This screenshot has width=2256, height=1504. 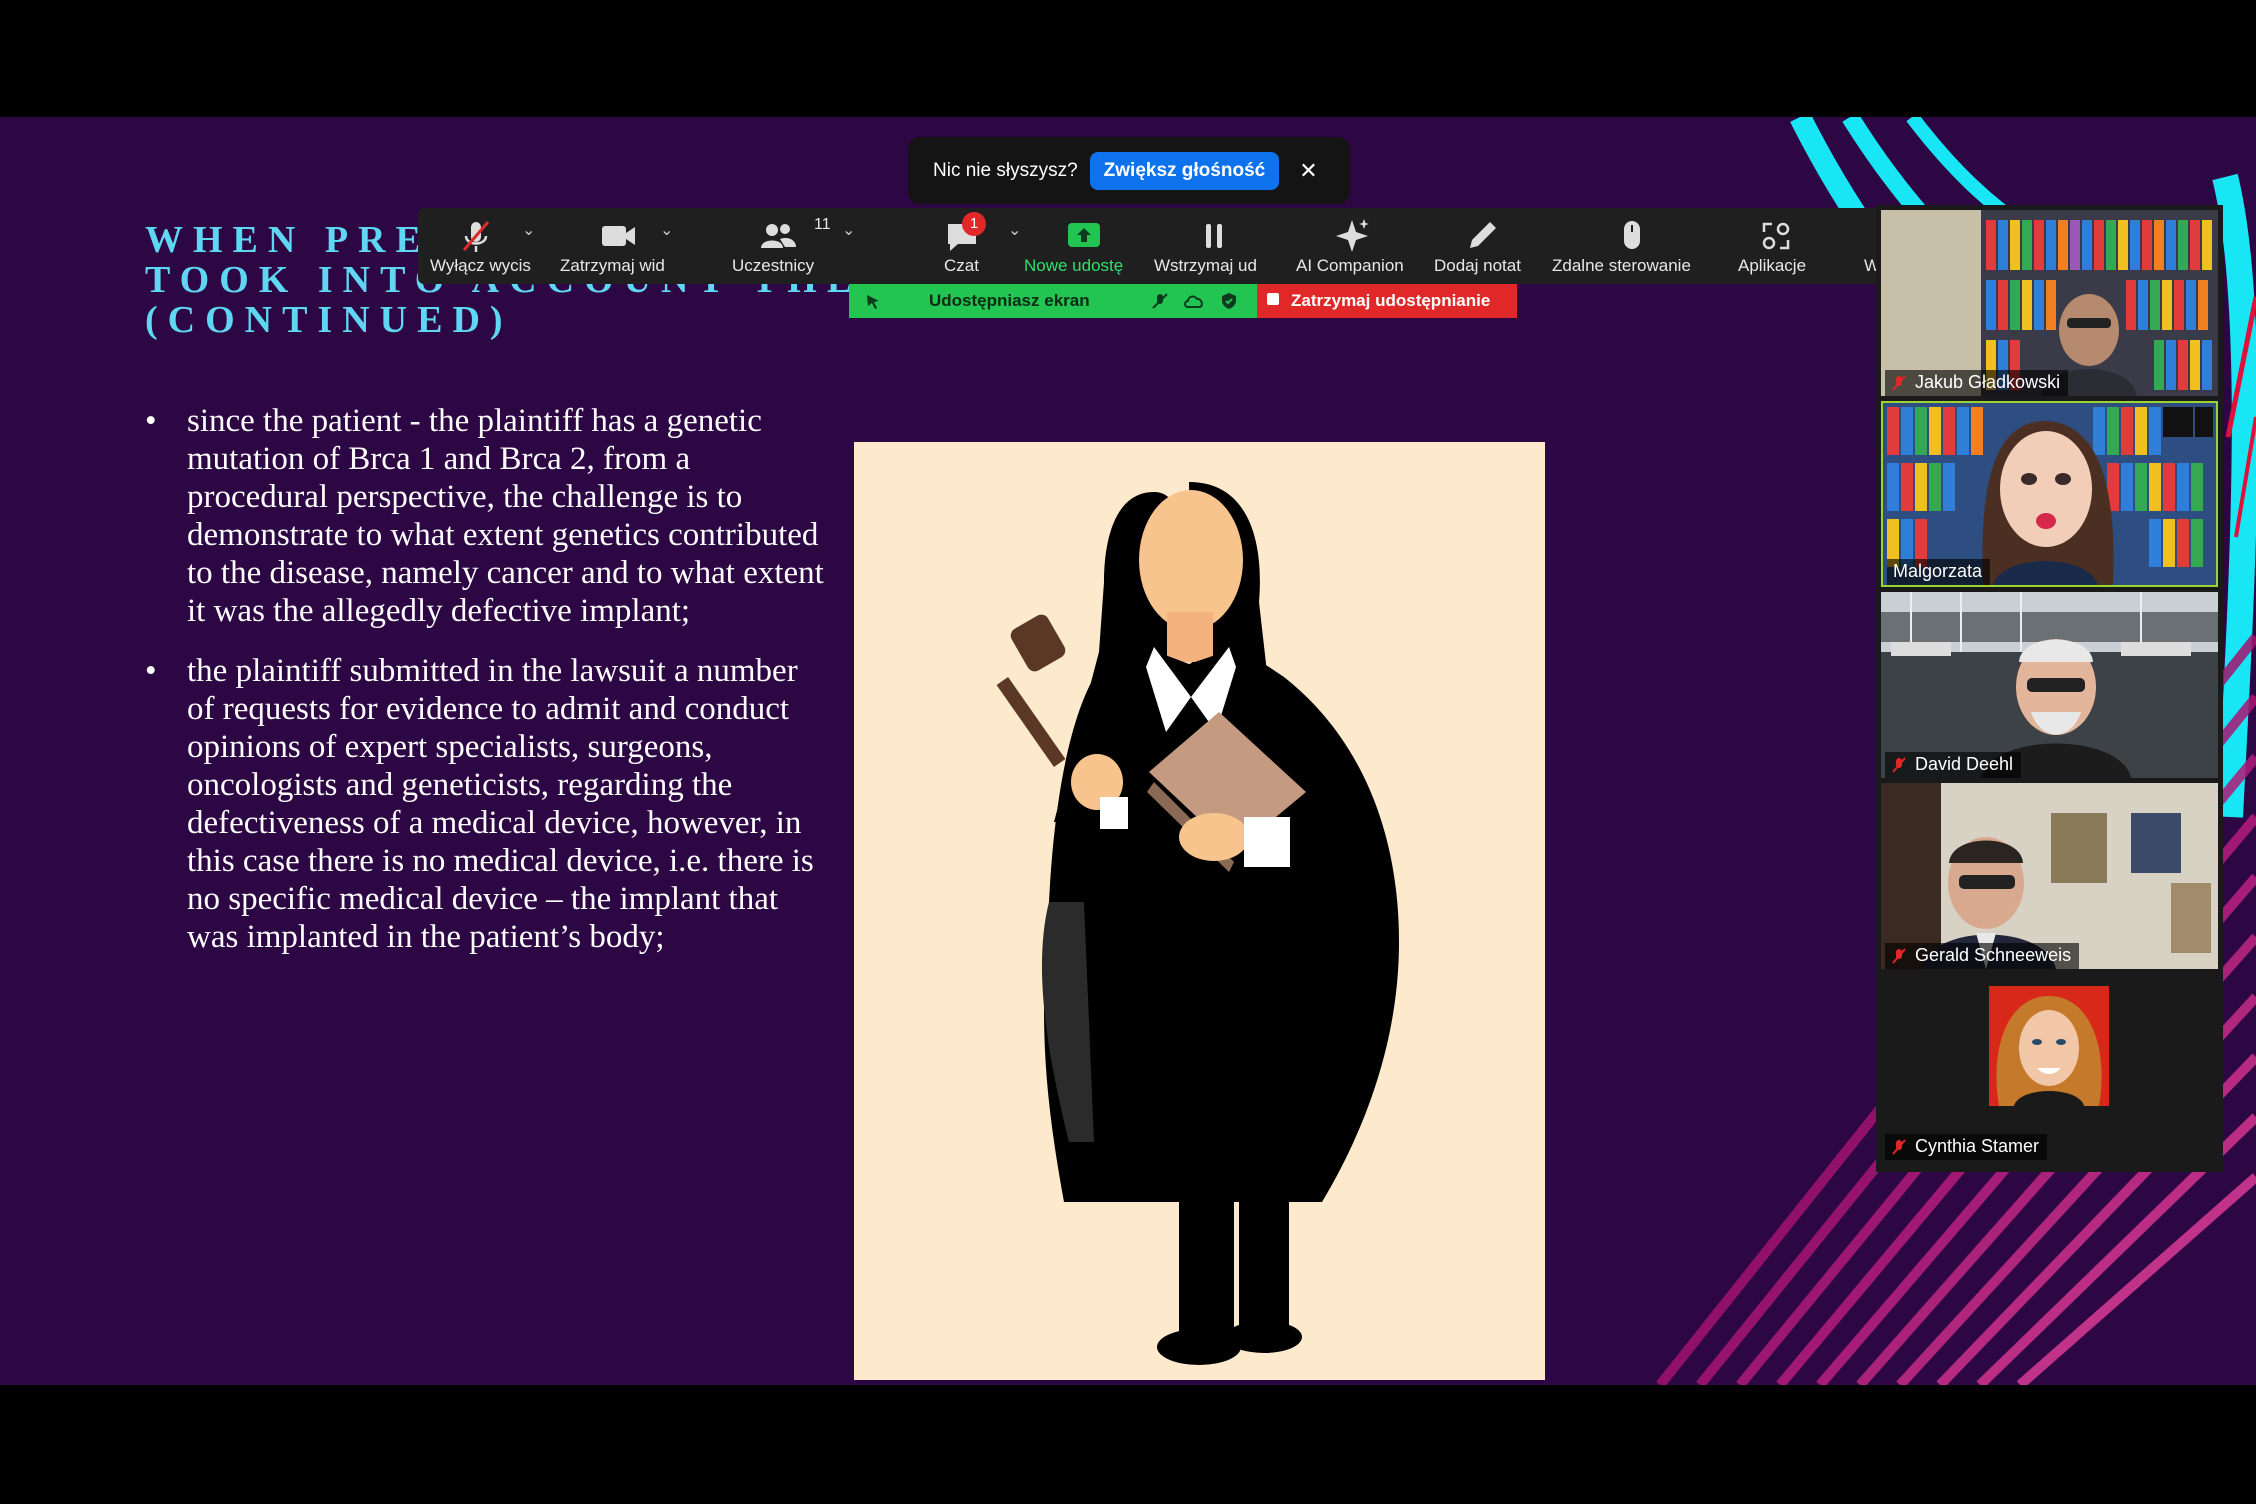 I want to click on judge-figure-icon, so click(x=1197, y=923).